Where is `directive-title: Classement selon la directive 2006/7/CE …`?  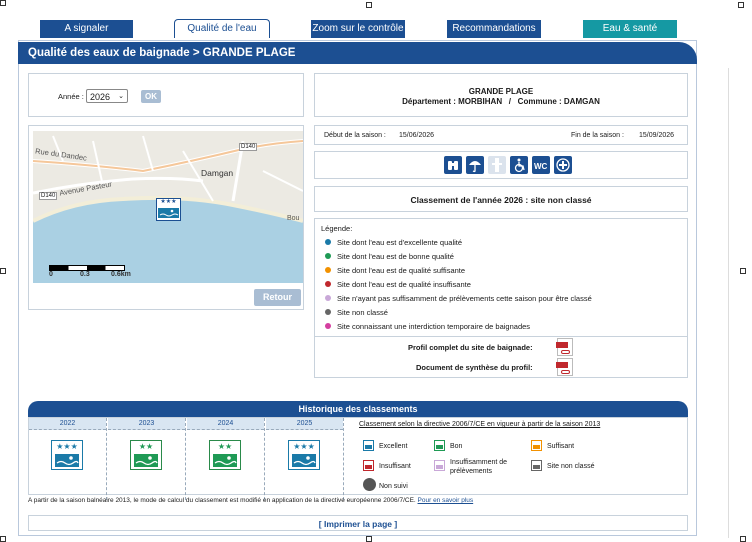 directive-title: Classement selon la directive 2006/7/CE … is located at coordinates (480, 424).